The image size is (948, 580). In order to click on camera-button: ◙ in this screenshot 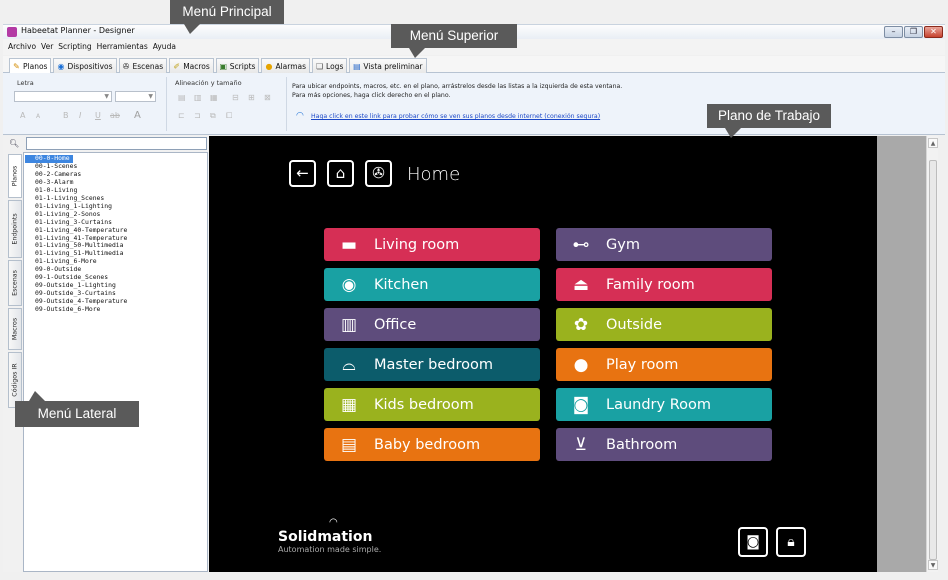, I will do `click(753, 542)`.